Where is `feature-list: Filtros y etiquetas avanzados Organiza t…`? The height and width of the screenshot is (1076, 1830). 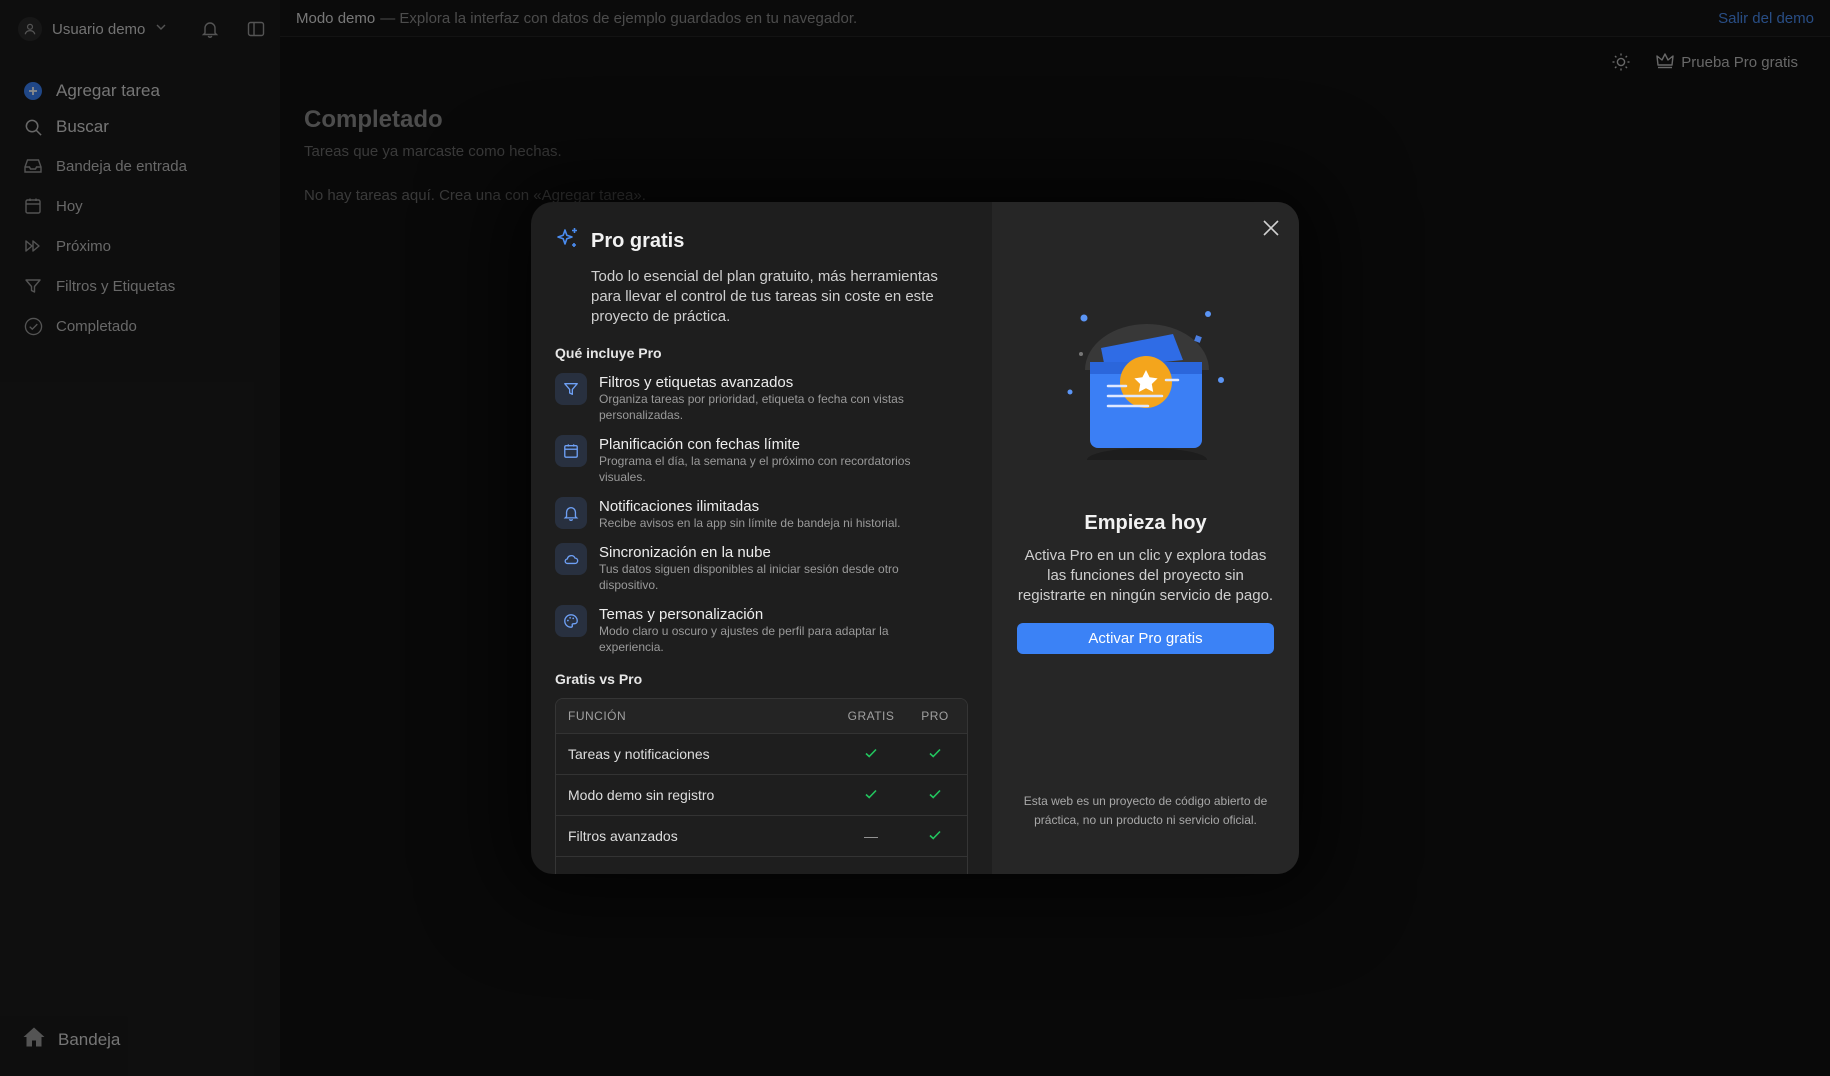 feature-list: Filtros y etiquetas avanzados Organiza t… is located at coordinates (761, 514).